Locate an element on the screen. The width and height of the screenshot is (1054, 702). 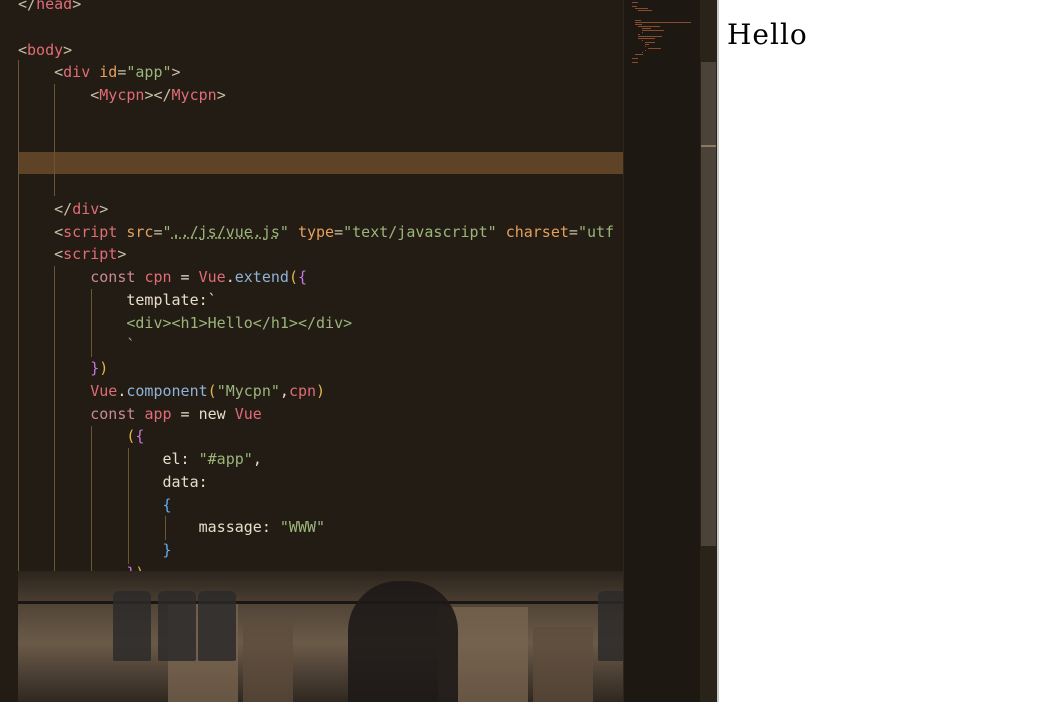
code-token: </ is located at coordinates (45, 208).